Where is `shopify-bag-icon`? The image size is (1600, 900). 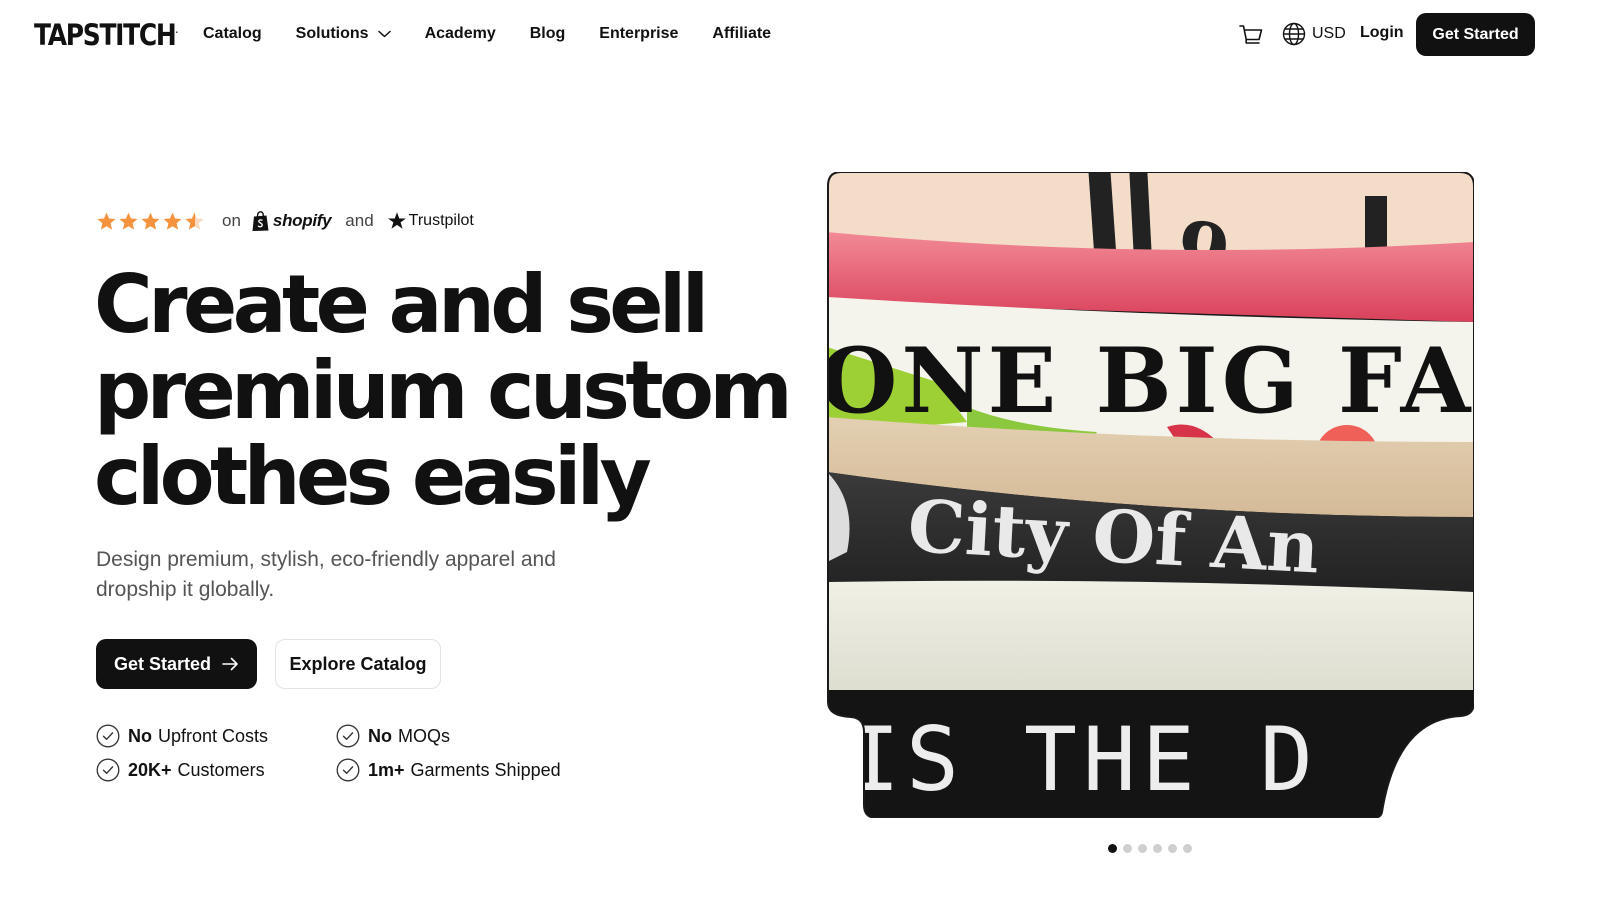 shopify-bag-icon is located at coordinates (260, 220).